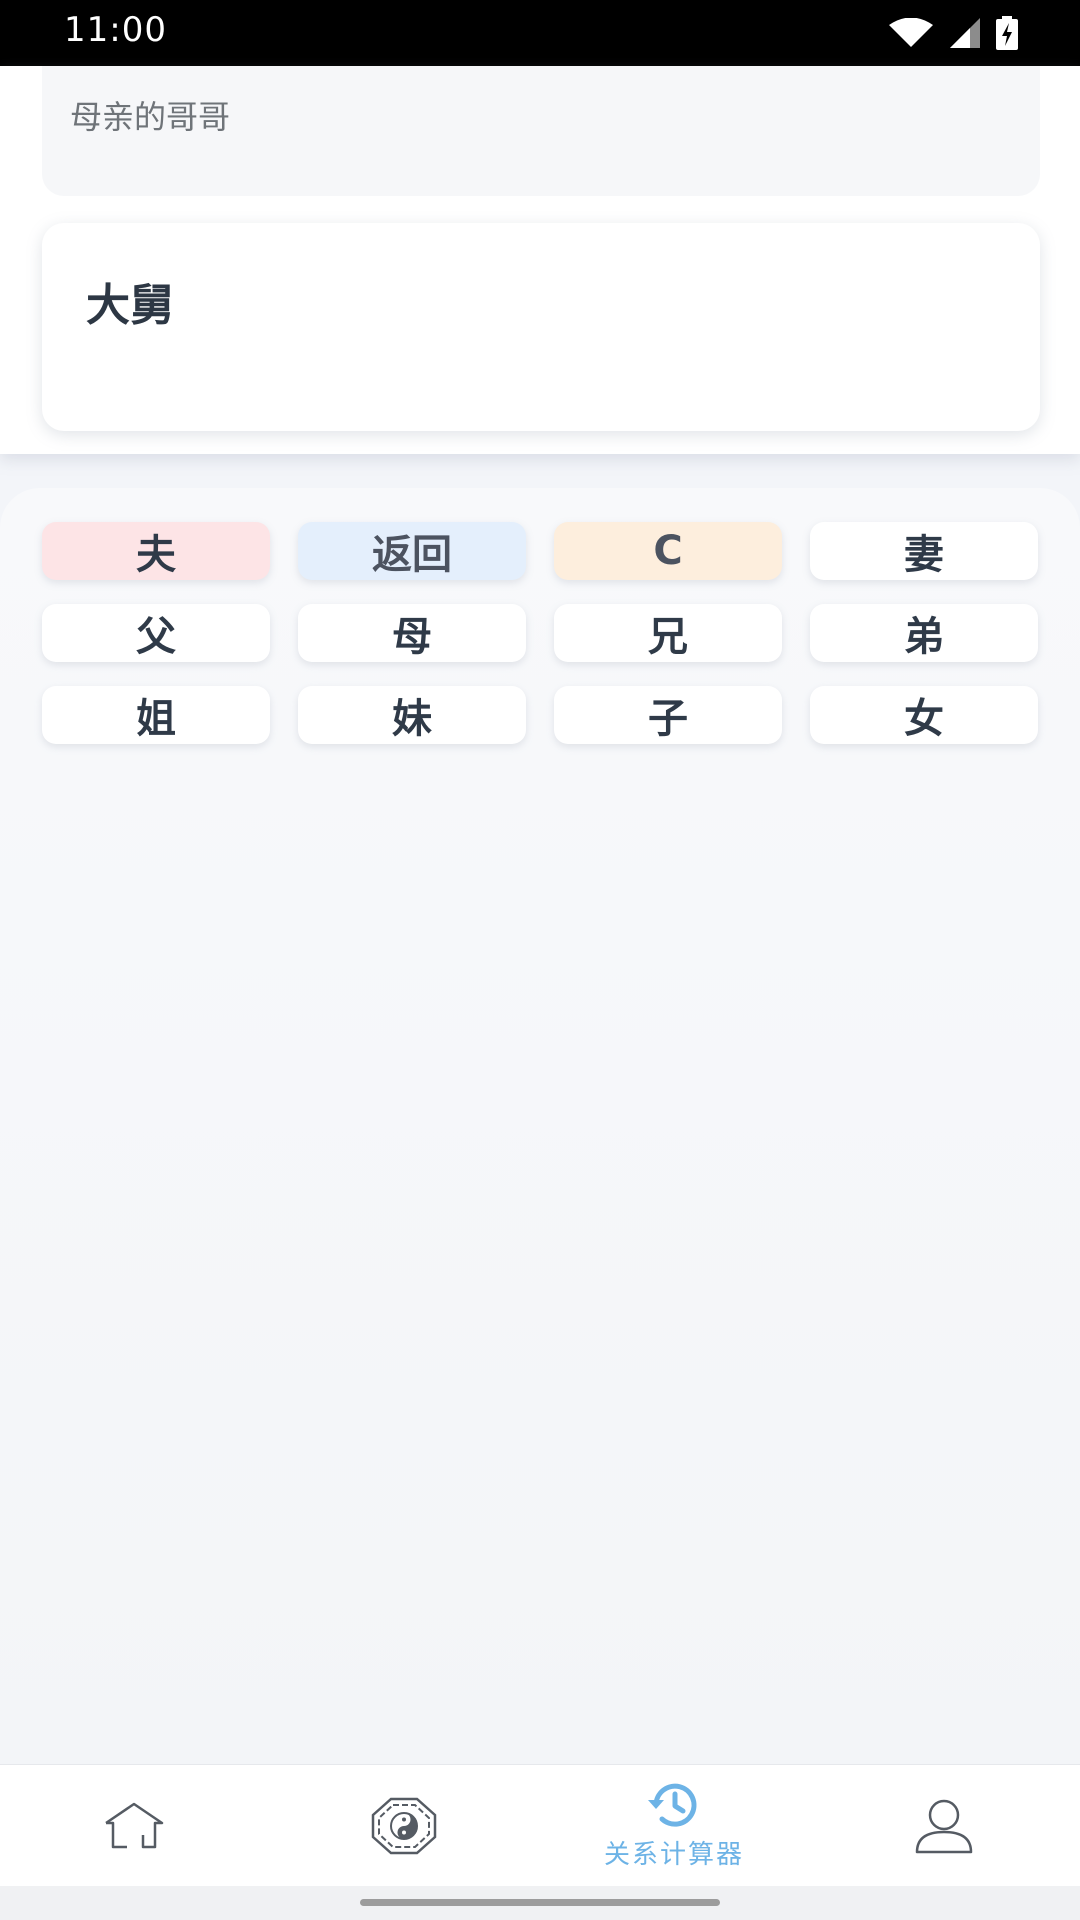 The image size is (1080, 1920). Describe the element at coordinates (412, 633) in the screenshot. I see `key-mother: 母` at that location.